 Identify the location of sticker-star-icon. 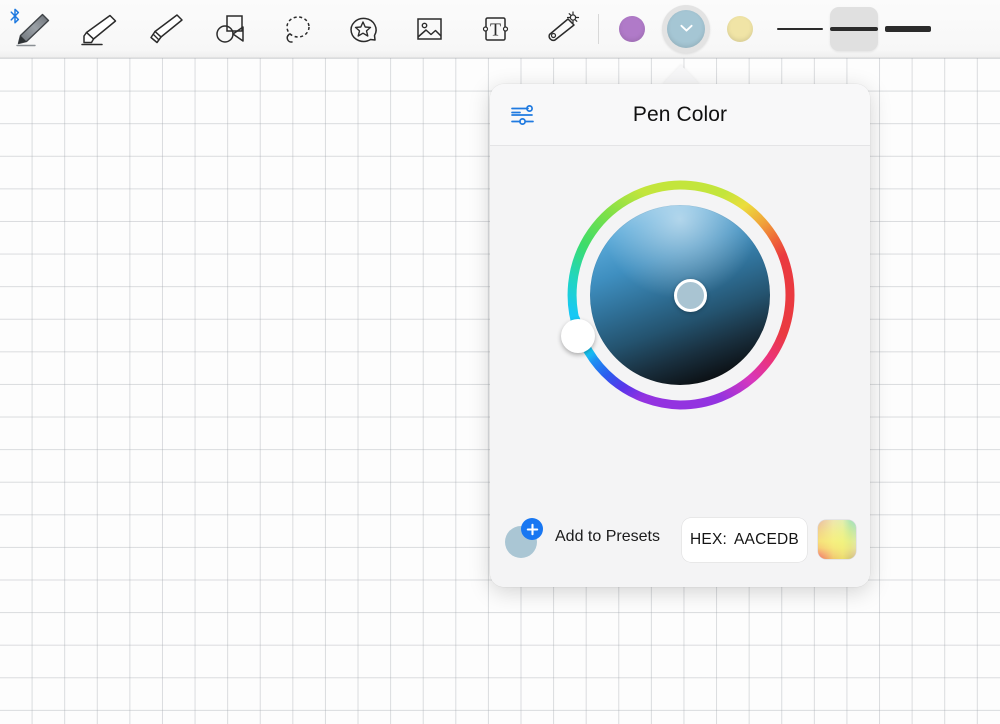
(363, 29).